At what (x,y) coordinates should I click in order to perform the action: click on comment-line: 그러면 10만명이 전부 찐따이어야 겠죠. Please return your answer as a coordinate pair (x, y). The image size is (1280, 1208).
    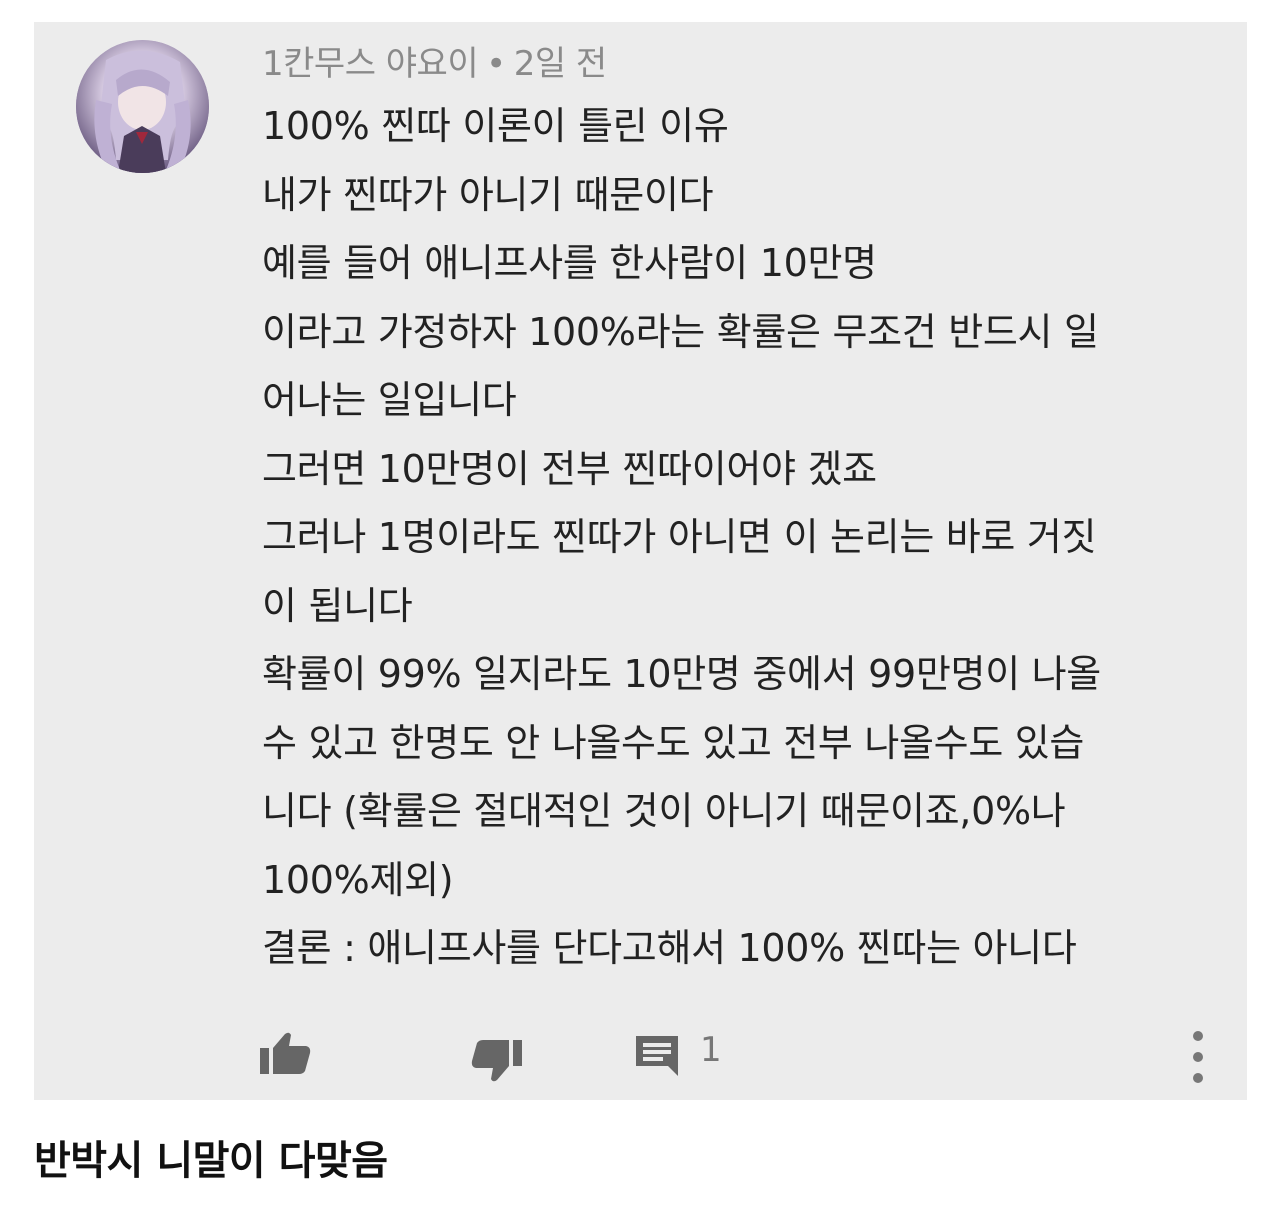
    Looking at the image, I should click on (569, 468).